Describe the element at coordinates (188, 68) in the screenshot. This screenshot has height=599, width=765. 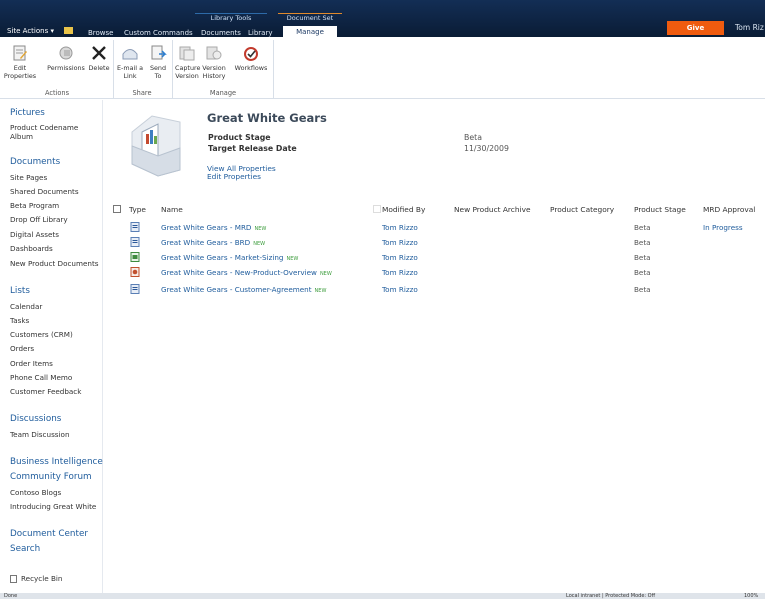
I see `capture-label-1: Capture` at that location.